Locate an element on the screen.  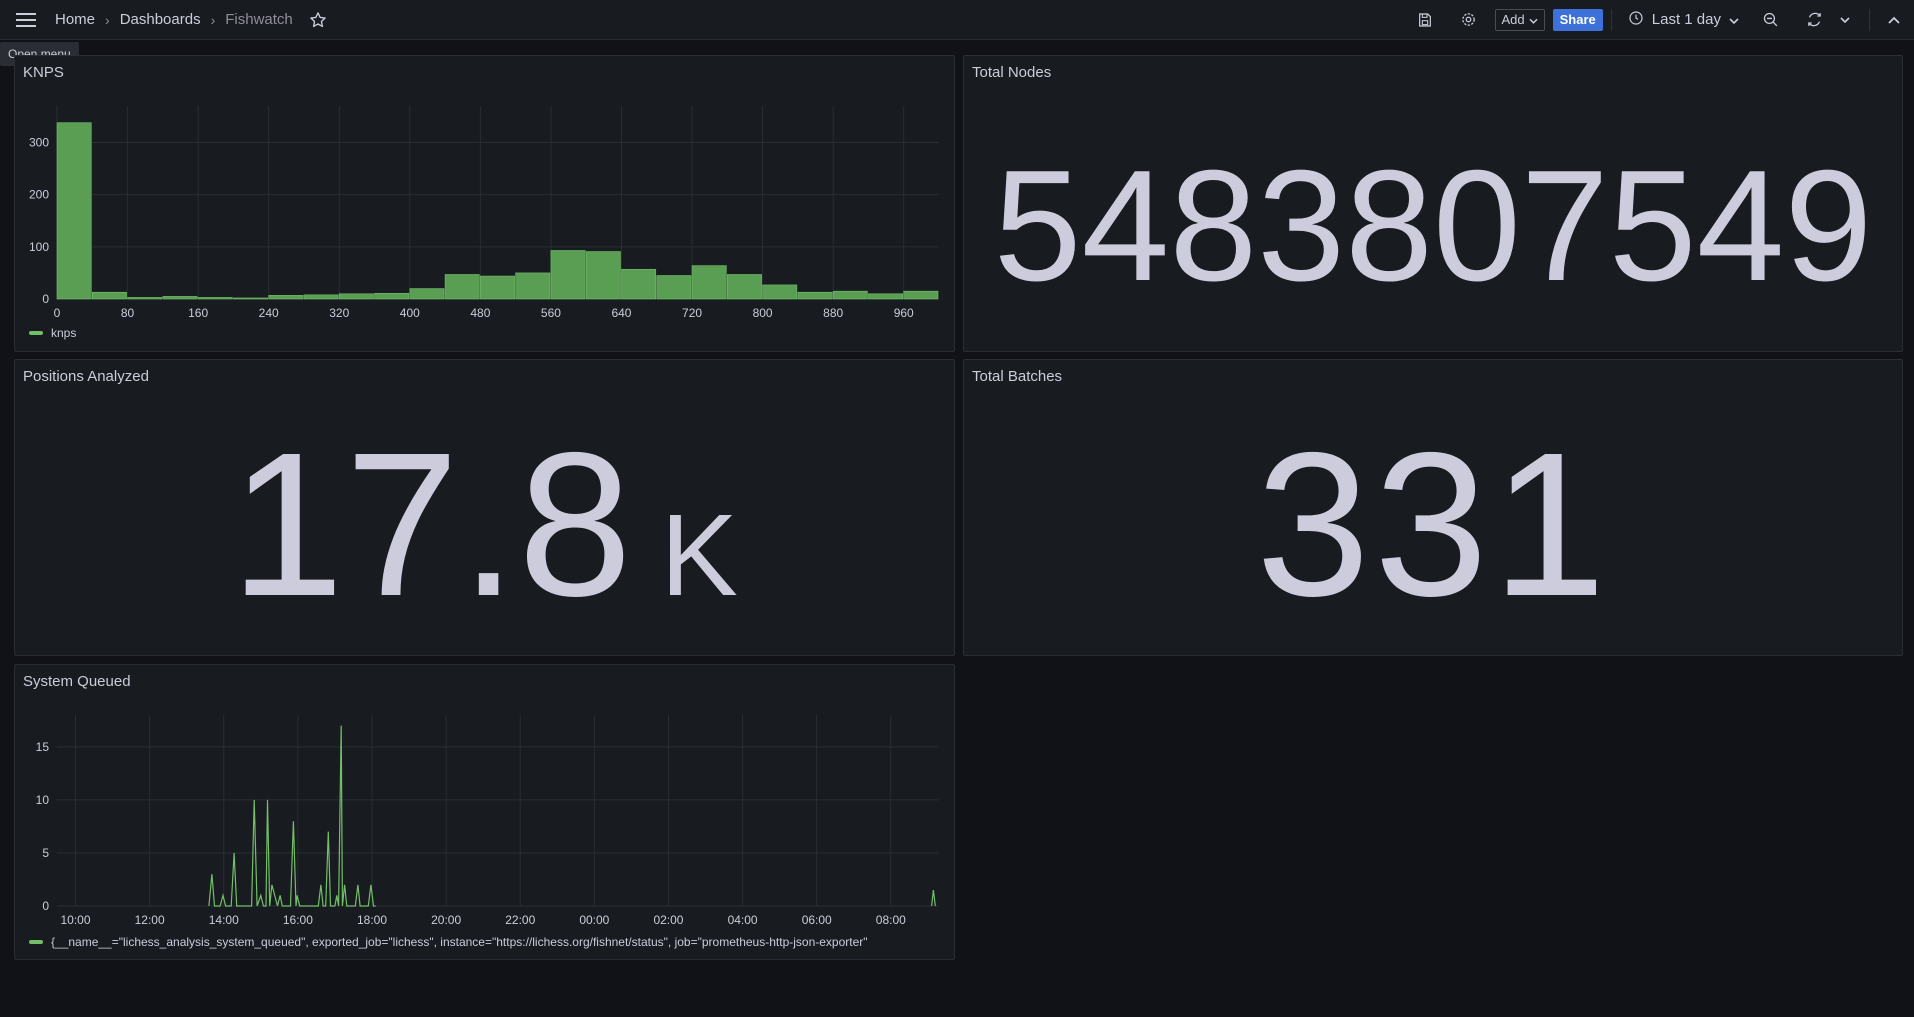
x-tick-label: 640 is located at coordinates (621, 313).